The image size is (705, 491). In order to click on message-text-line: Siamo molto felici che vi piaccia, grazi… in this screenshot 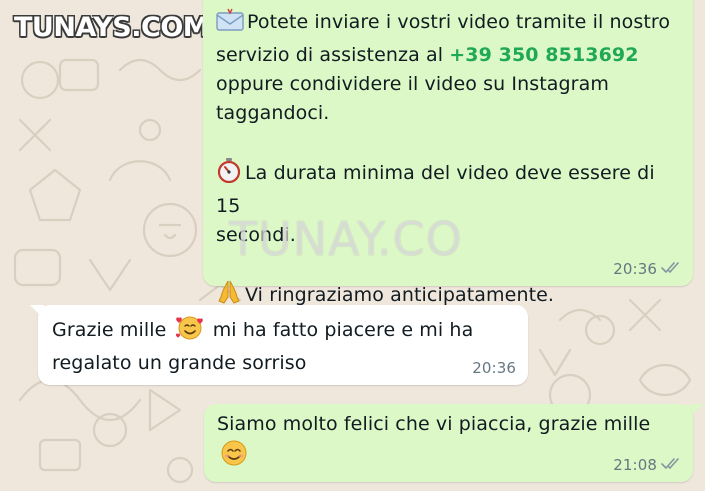, I will do `click(434, 424)`.